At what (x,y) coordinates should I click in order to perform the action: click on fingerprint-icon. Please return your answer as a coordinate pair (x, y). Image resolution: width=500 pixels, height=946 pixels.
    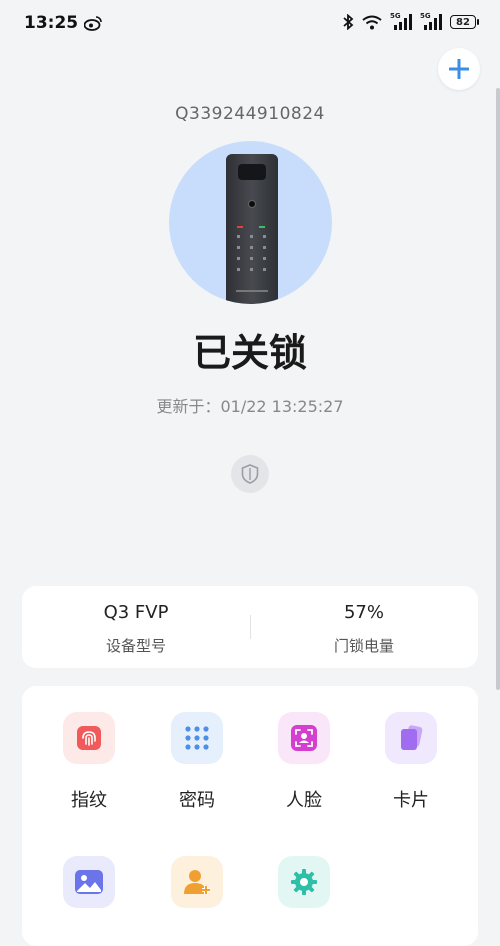
    Looking at the image, I should click on (89, 738).